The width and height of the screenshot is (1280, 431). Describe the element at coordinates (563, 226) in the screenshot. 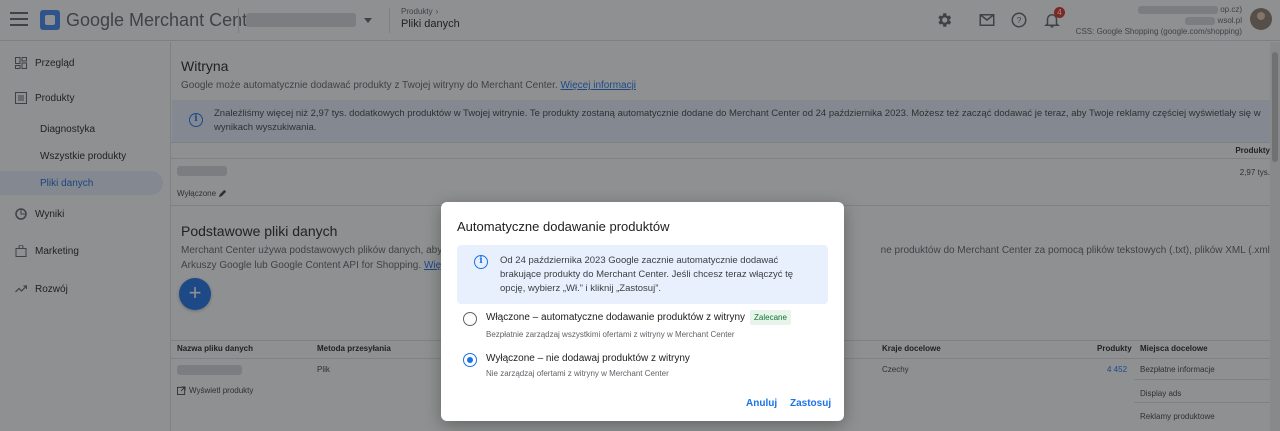

I see `dialog-title: Automatyczne dodawanie produktów` at that location.